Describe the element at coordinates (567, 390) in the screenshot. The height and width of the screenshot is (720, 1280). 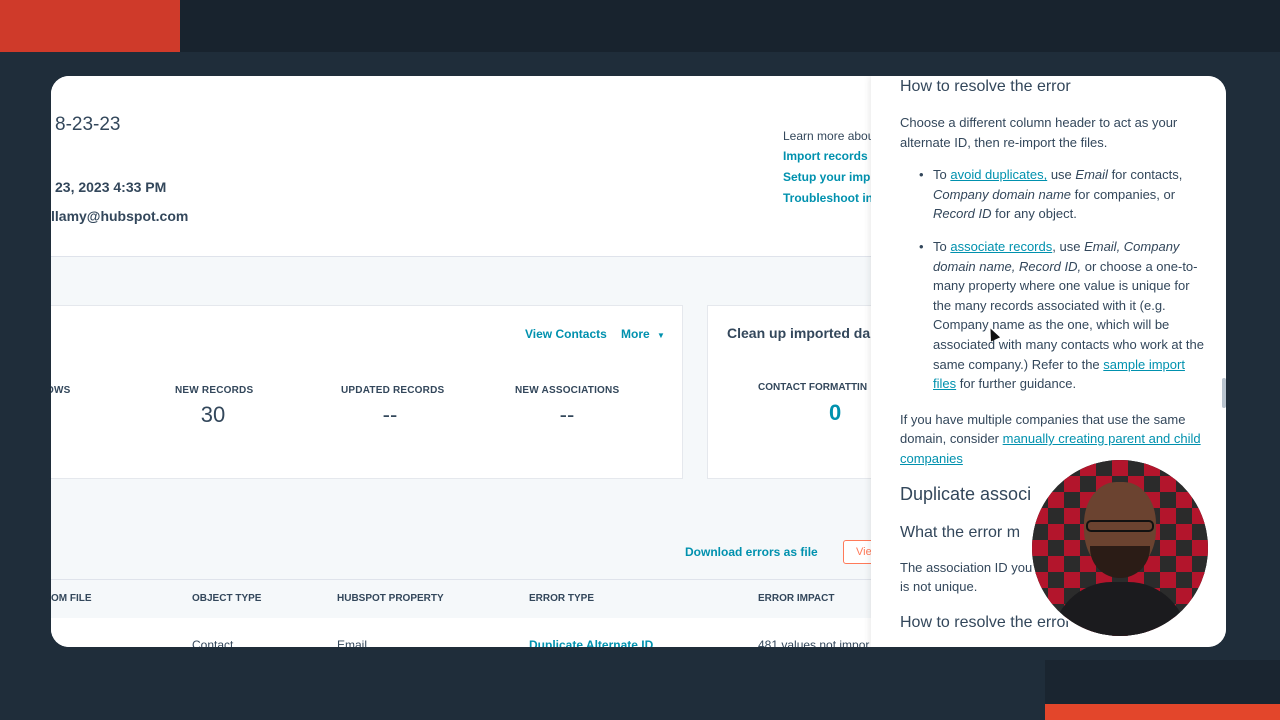
I see `stat-label-new-associations: NEW ASSOCIATIONS` at that location.